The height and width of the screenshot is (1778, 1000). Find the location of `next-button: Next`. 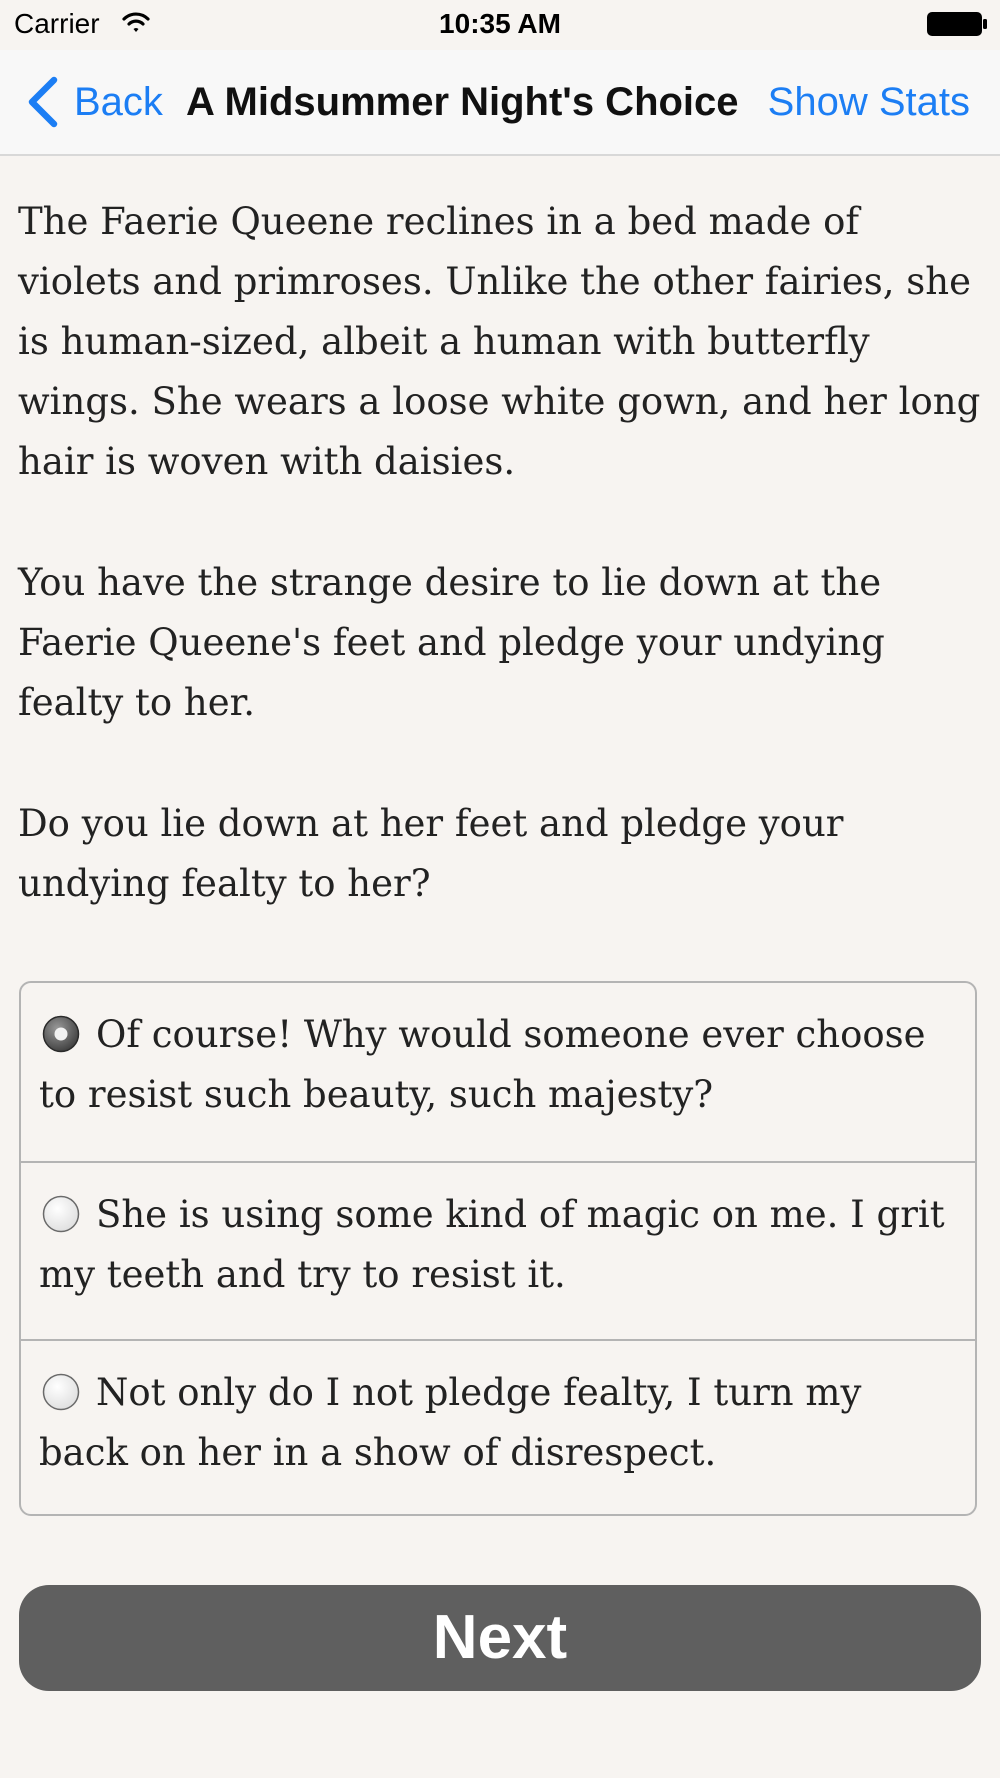

next-button: Next is located at coordinates (500, 1638).